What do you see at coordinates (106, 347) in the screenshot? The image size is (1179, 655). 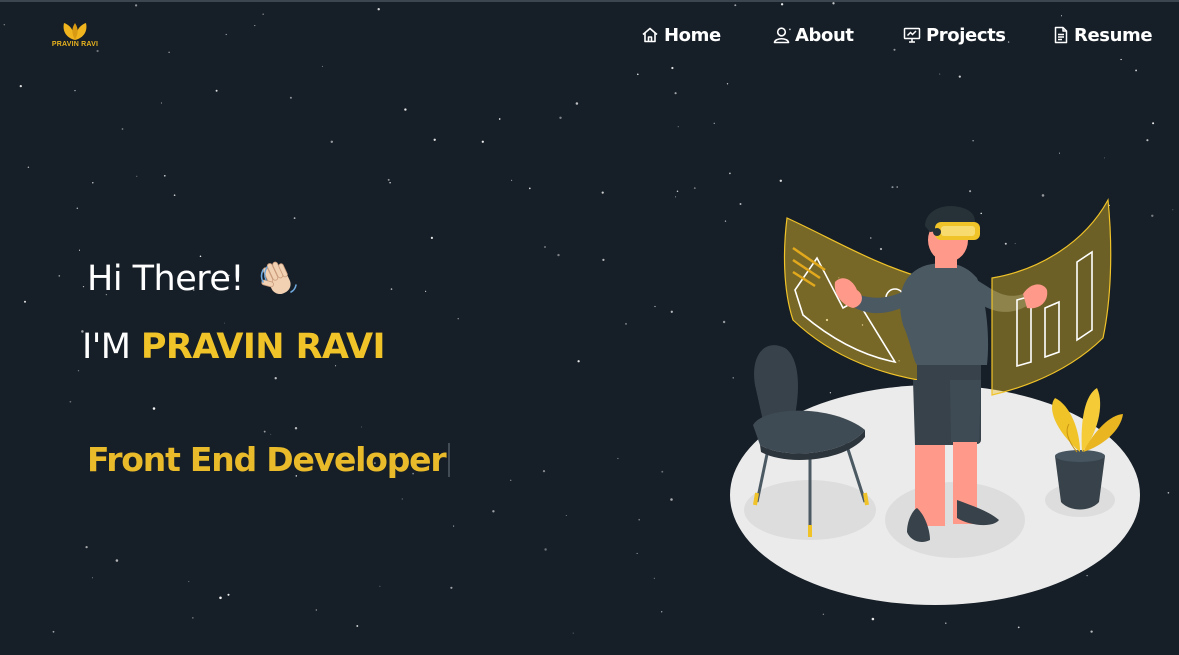 I see `name-prefix: I'M` at bounding box center [106, 347].